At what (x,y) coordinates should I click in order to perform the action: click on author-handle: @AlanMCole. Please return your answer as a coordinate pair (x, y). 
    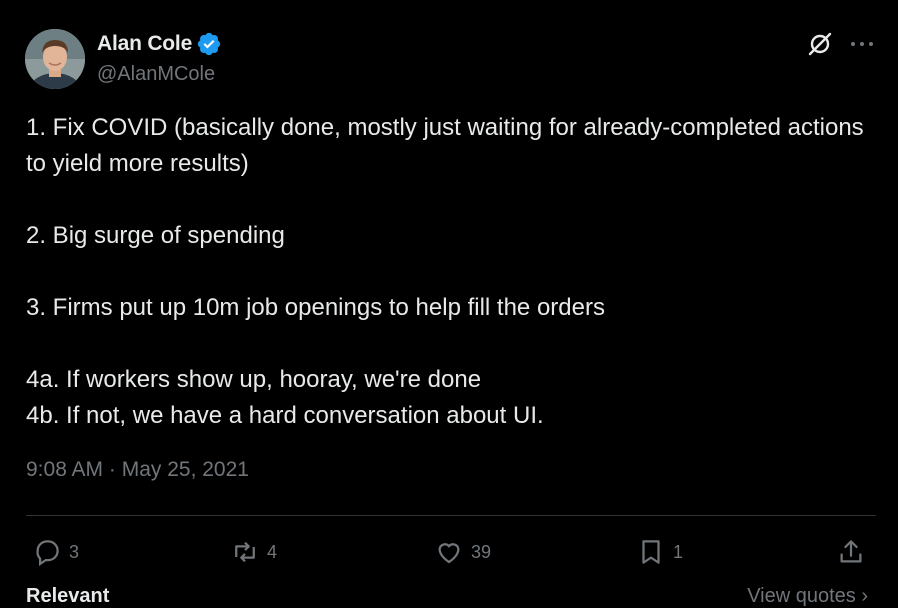
    Looking at the image, I should click on (156, 74).